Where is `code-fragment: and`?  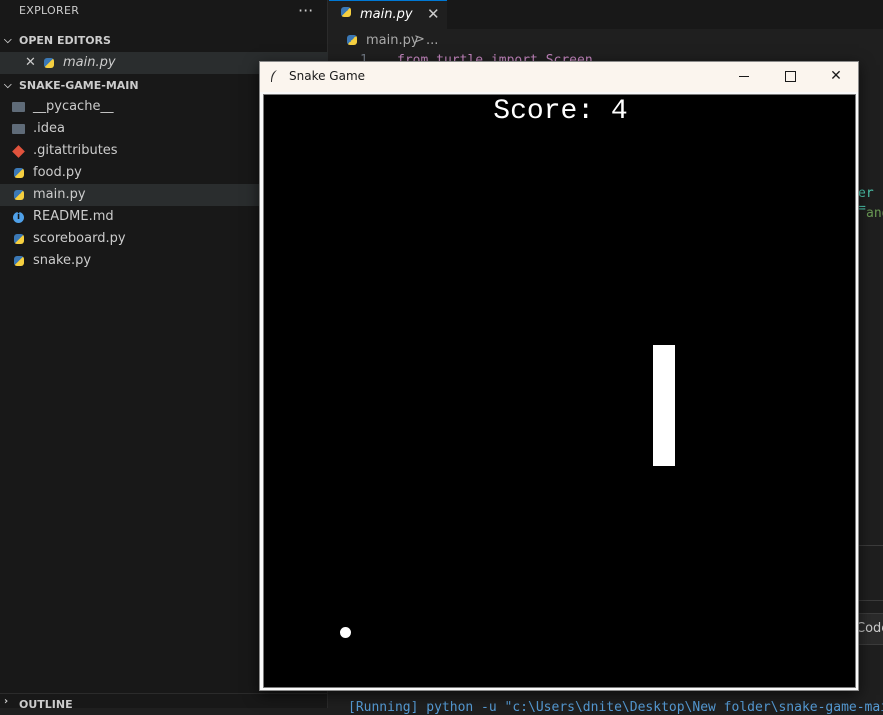
code-fragment: and is located at coordinates (874, 213).